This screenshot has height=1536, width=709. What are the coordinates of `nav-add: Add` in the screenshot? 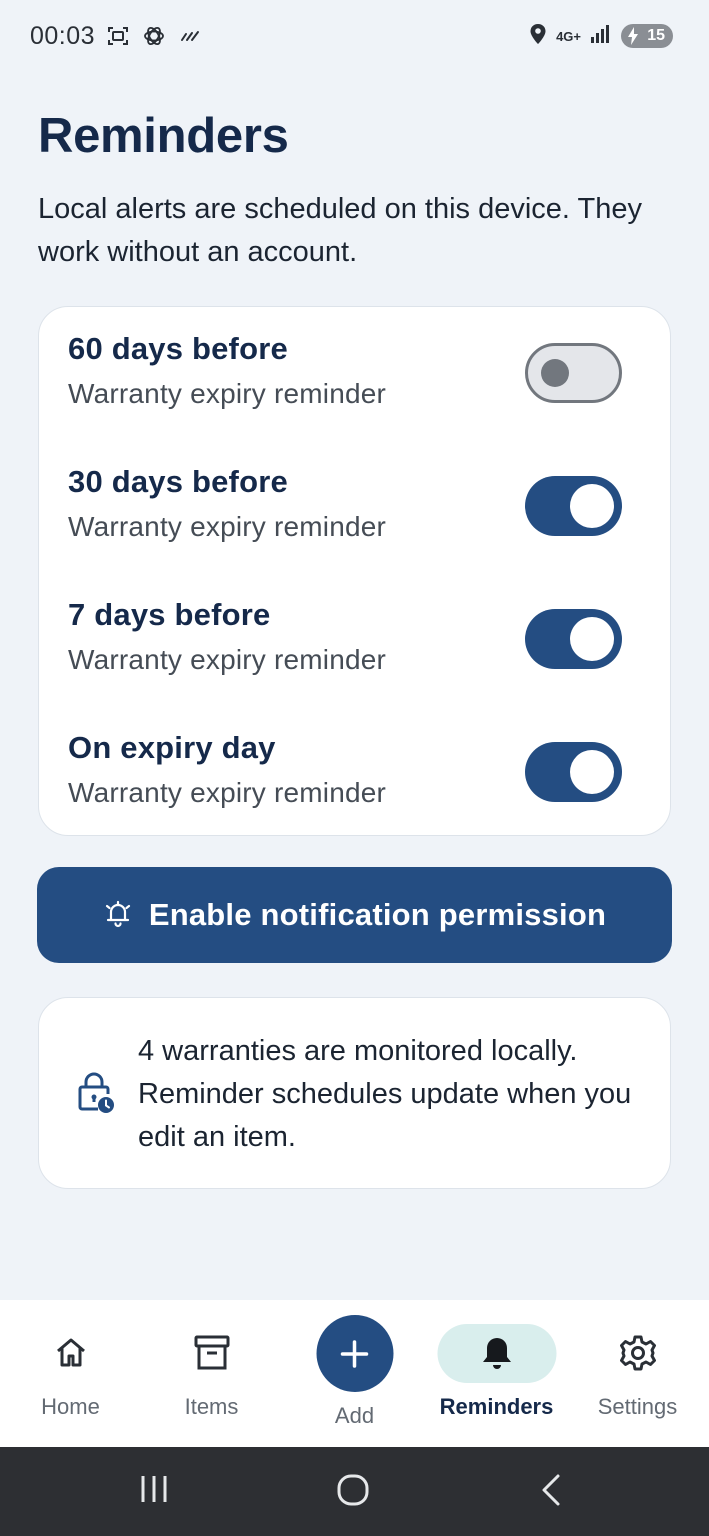 It's located at (354, 1373).